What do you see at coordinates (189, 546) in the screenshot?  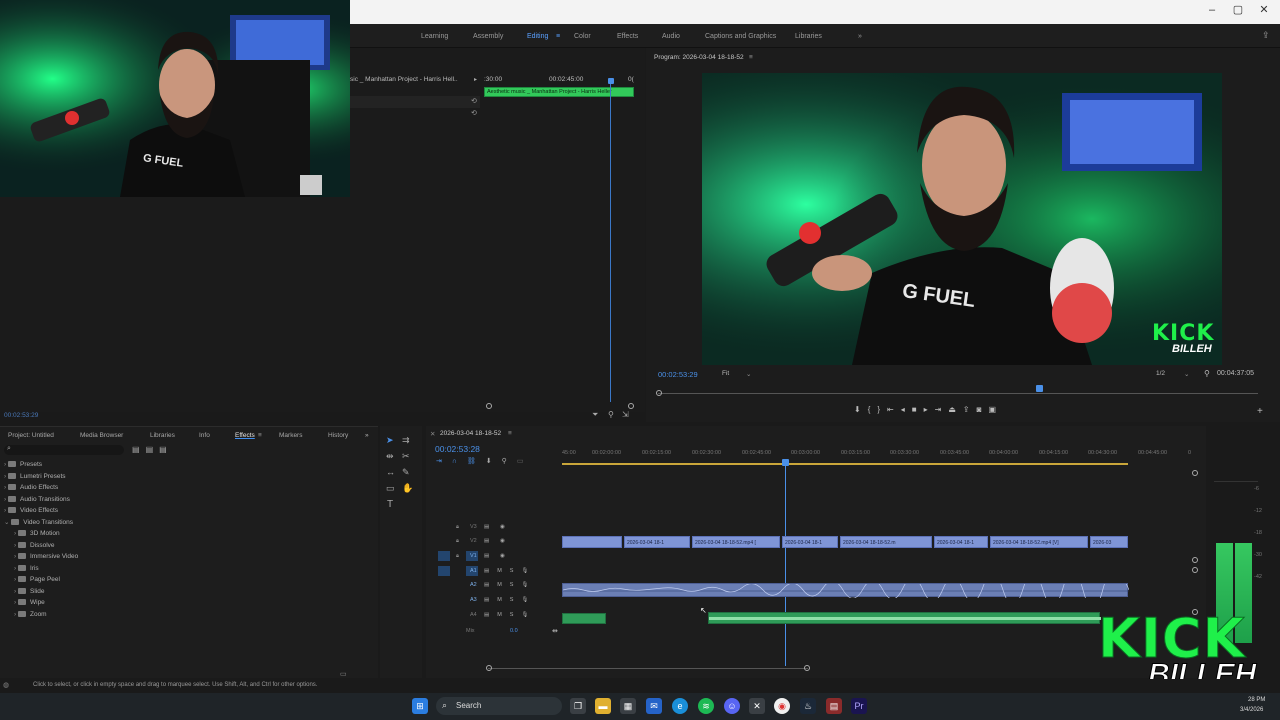 I see `tree-item-dissolve: › Dissolve` at bounding box center [189, 546].